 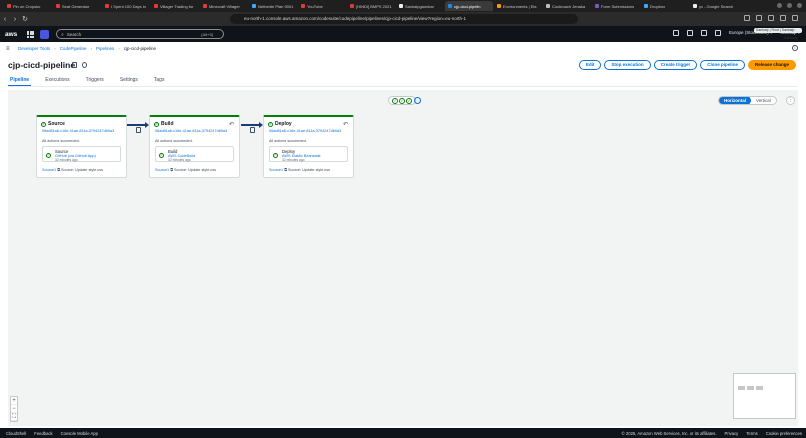 I want to click on terms-link: Terms, so click(x=751, y=433).